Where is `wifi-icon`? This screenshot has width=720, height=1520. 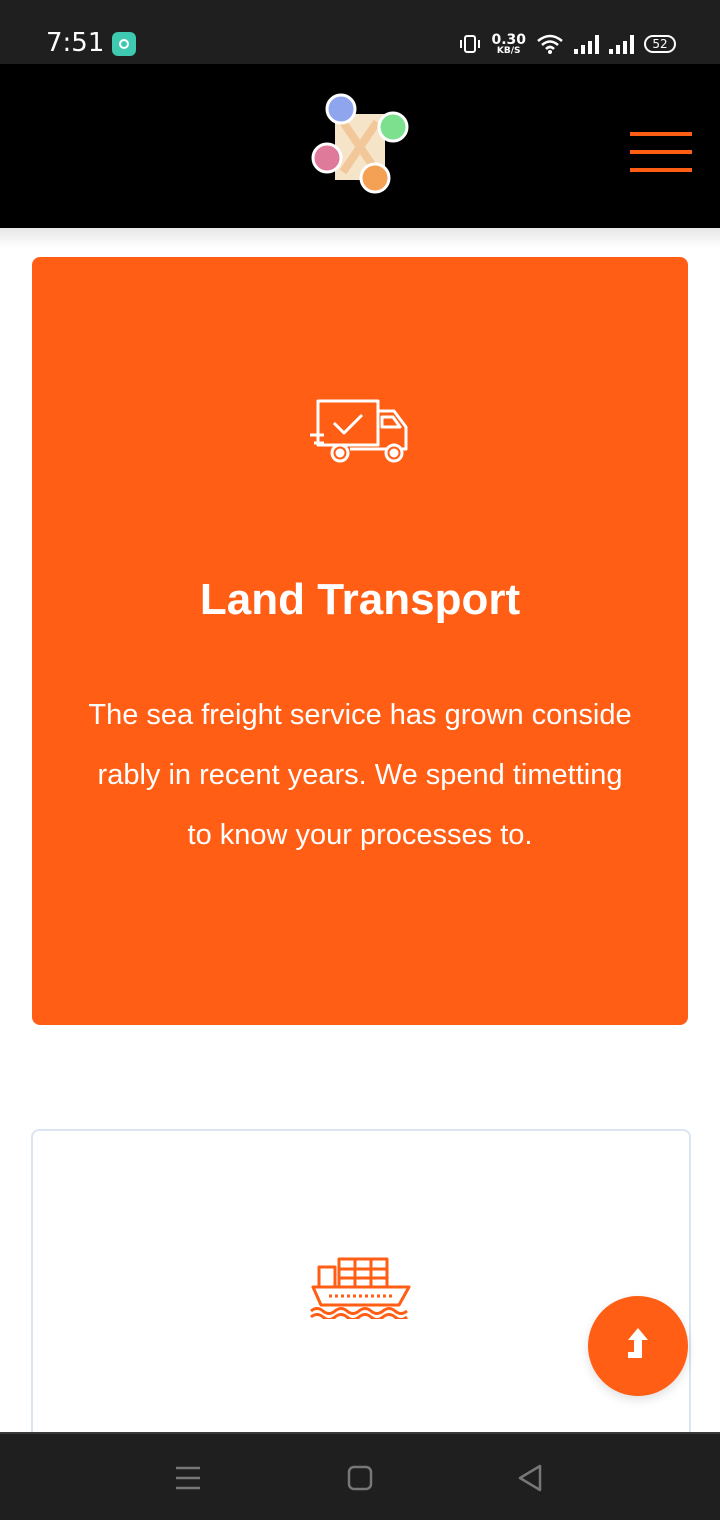 wifi-icon is located at coordinates (550, 44).